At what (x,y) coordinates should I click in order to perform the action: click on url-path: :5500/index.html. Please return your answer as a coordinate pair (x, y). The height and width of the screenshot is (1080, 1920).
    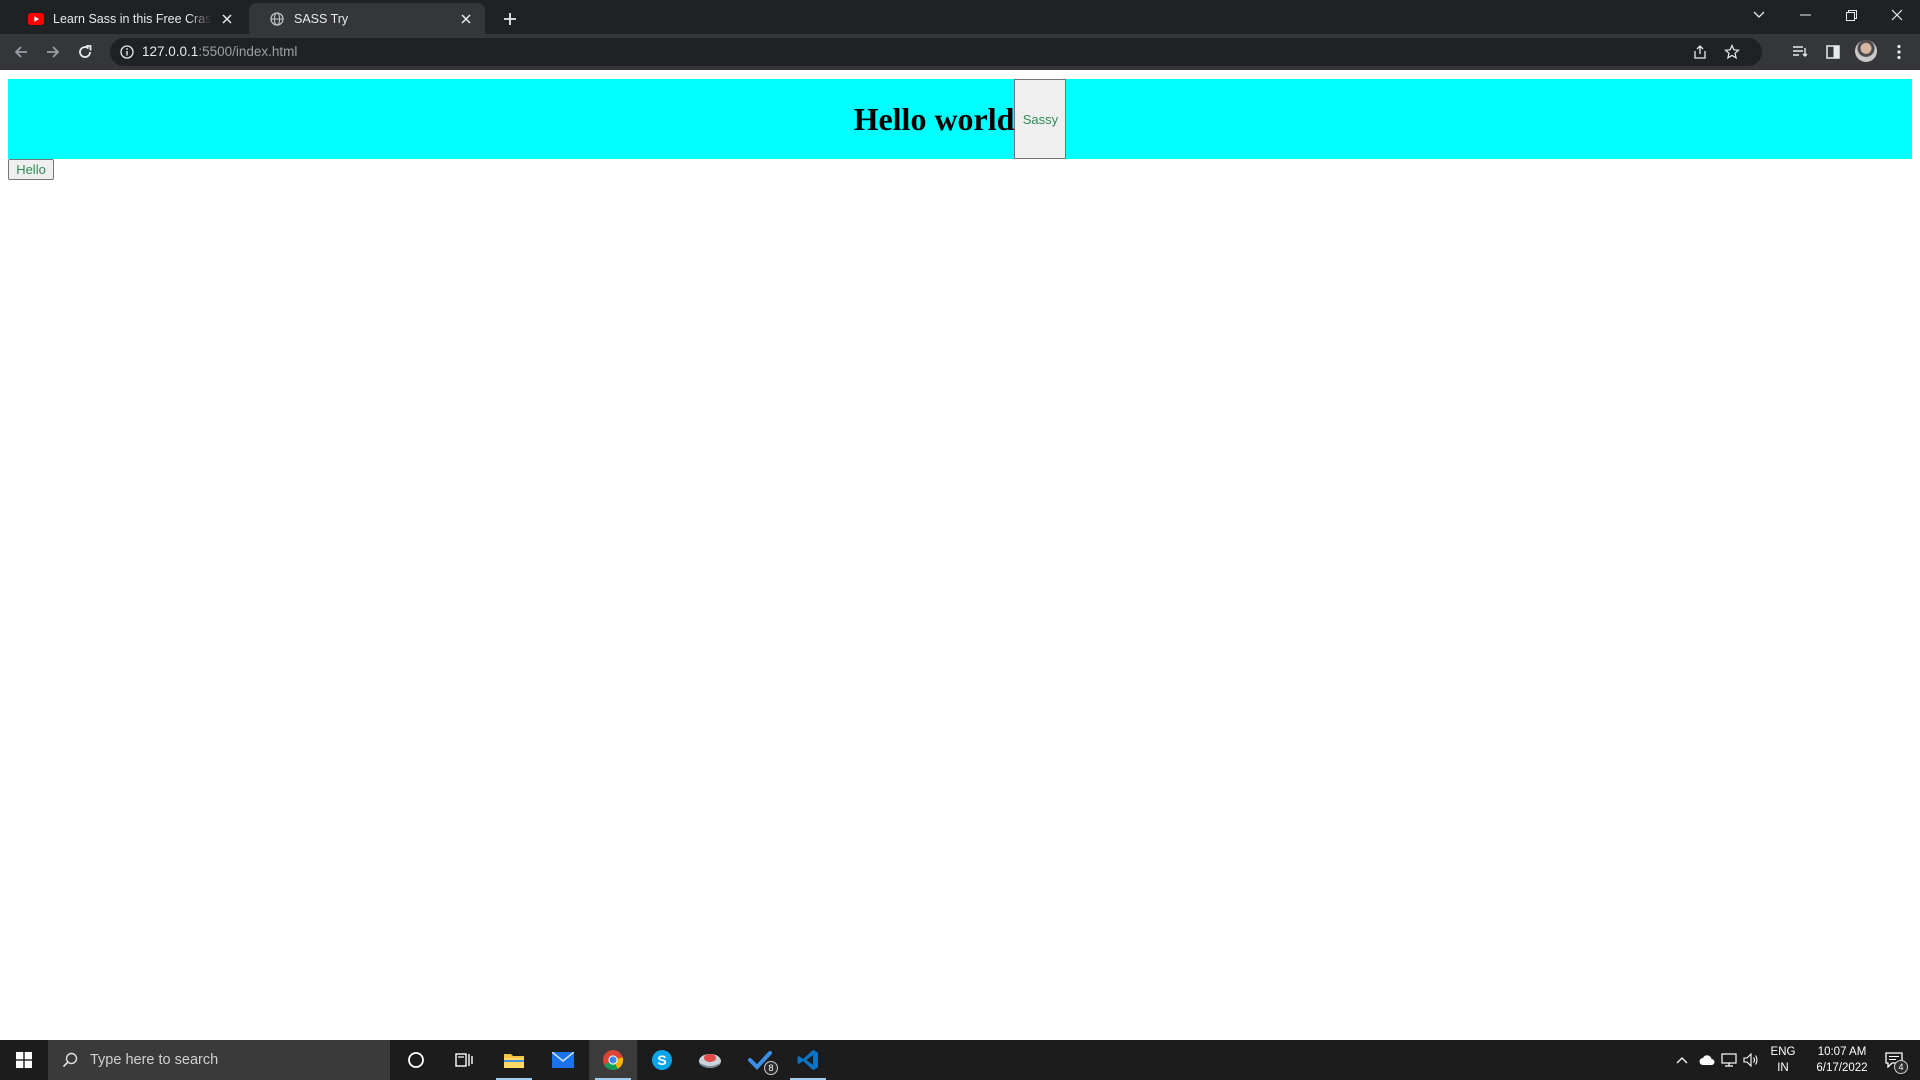
    Looking at the image, I should click on (248, 51).